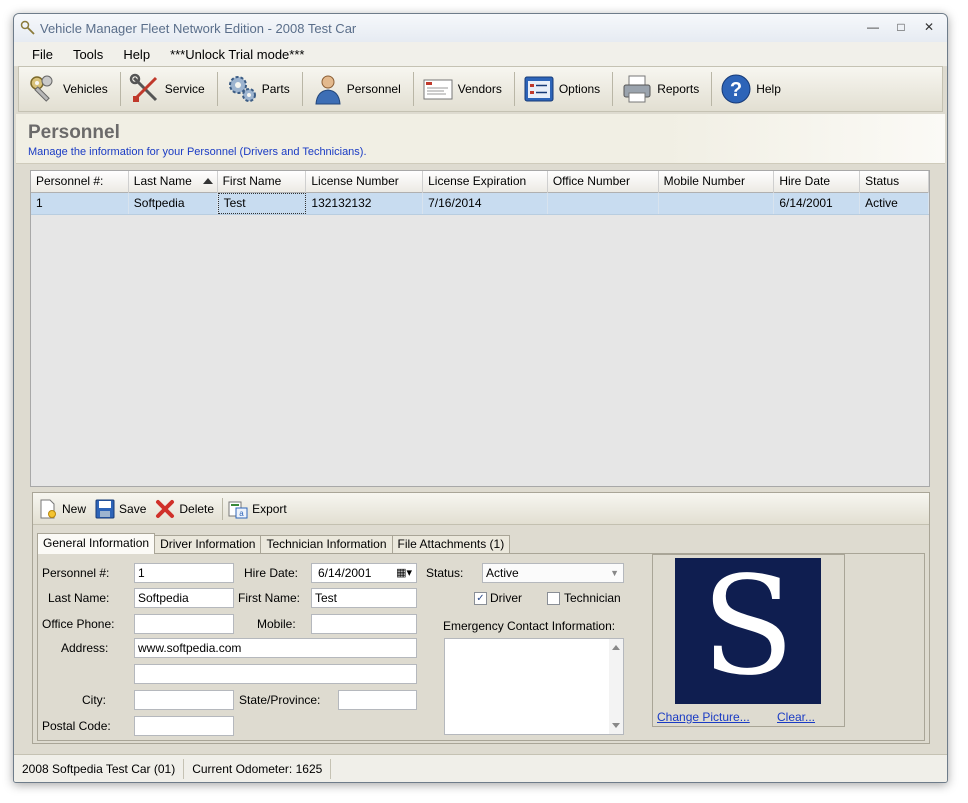 This screenshot has height=803, width=968. What do you see at coordinates (85, 648) in the screenshot?
I see `address-label: Address:` at bounding box center [85, 648].